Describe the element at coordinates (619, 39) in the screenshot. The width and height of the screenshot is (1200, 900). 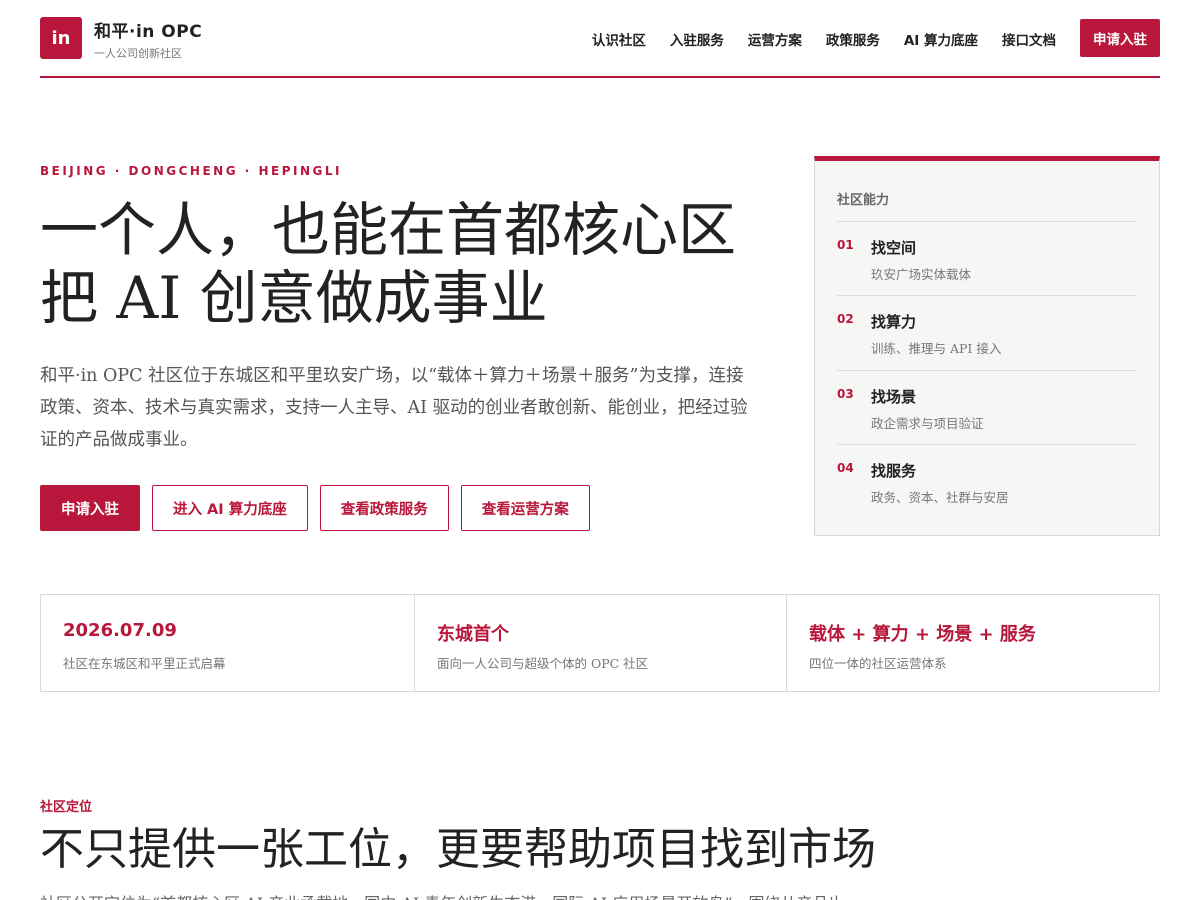
I see `nav-item-about: 认识社区` at that location.